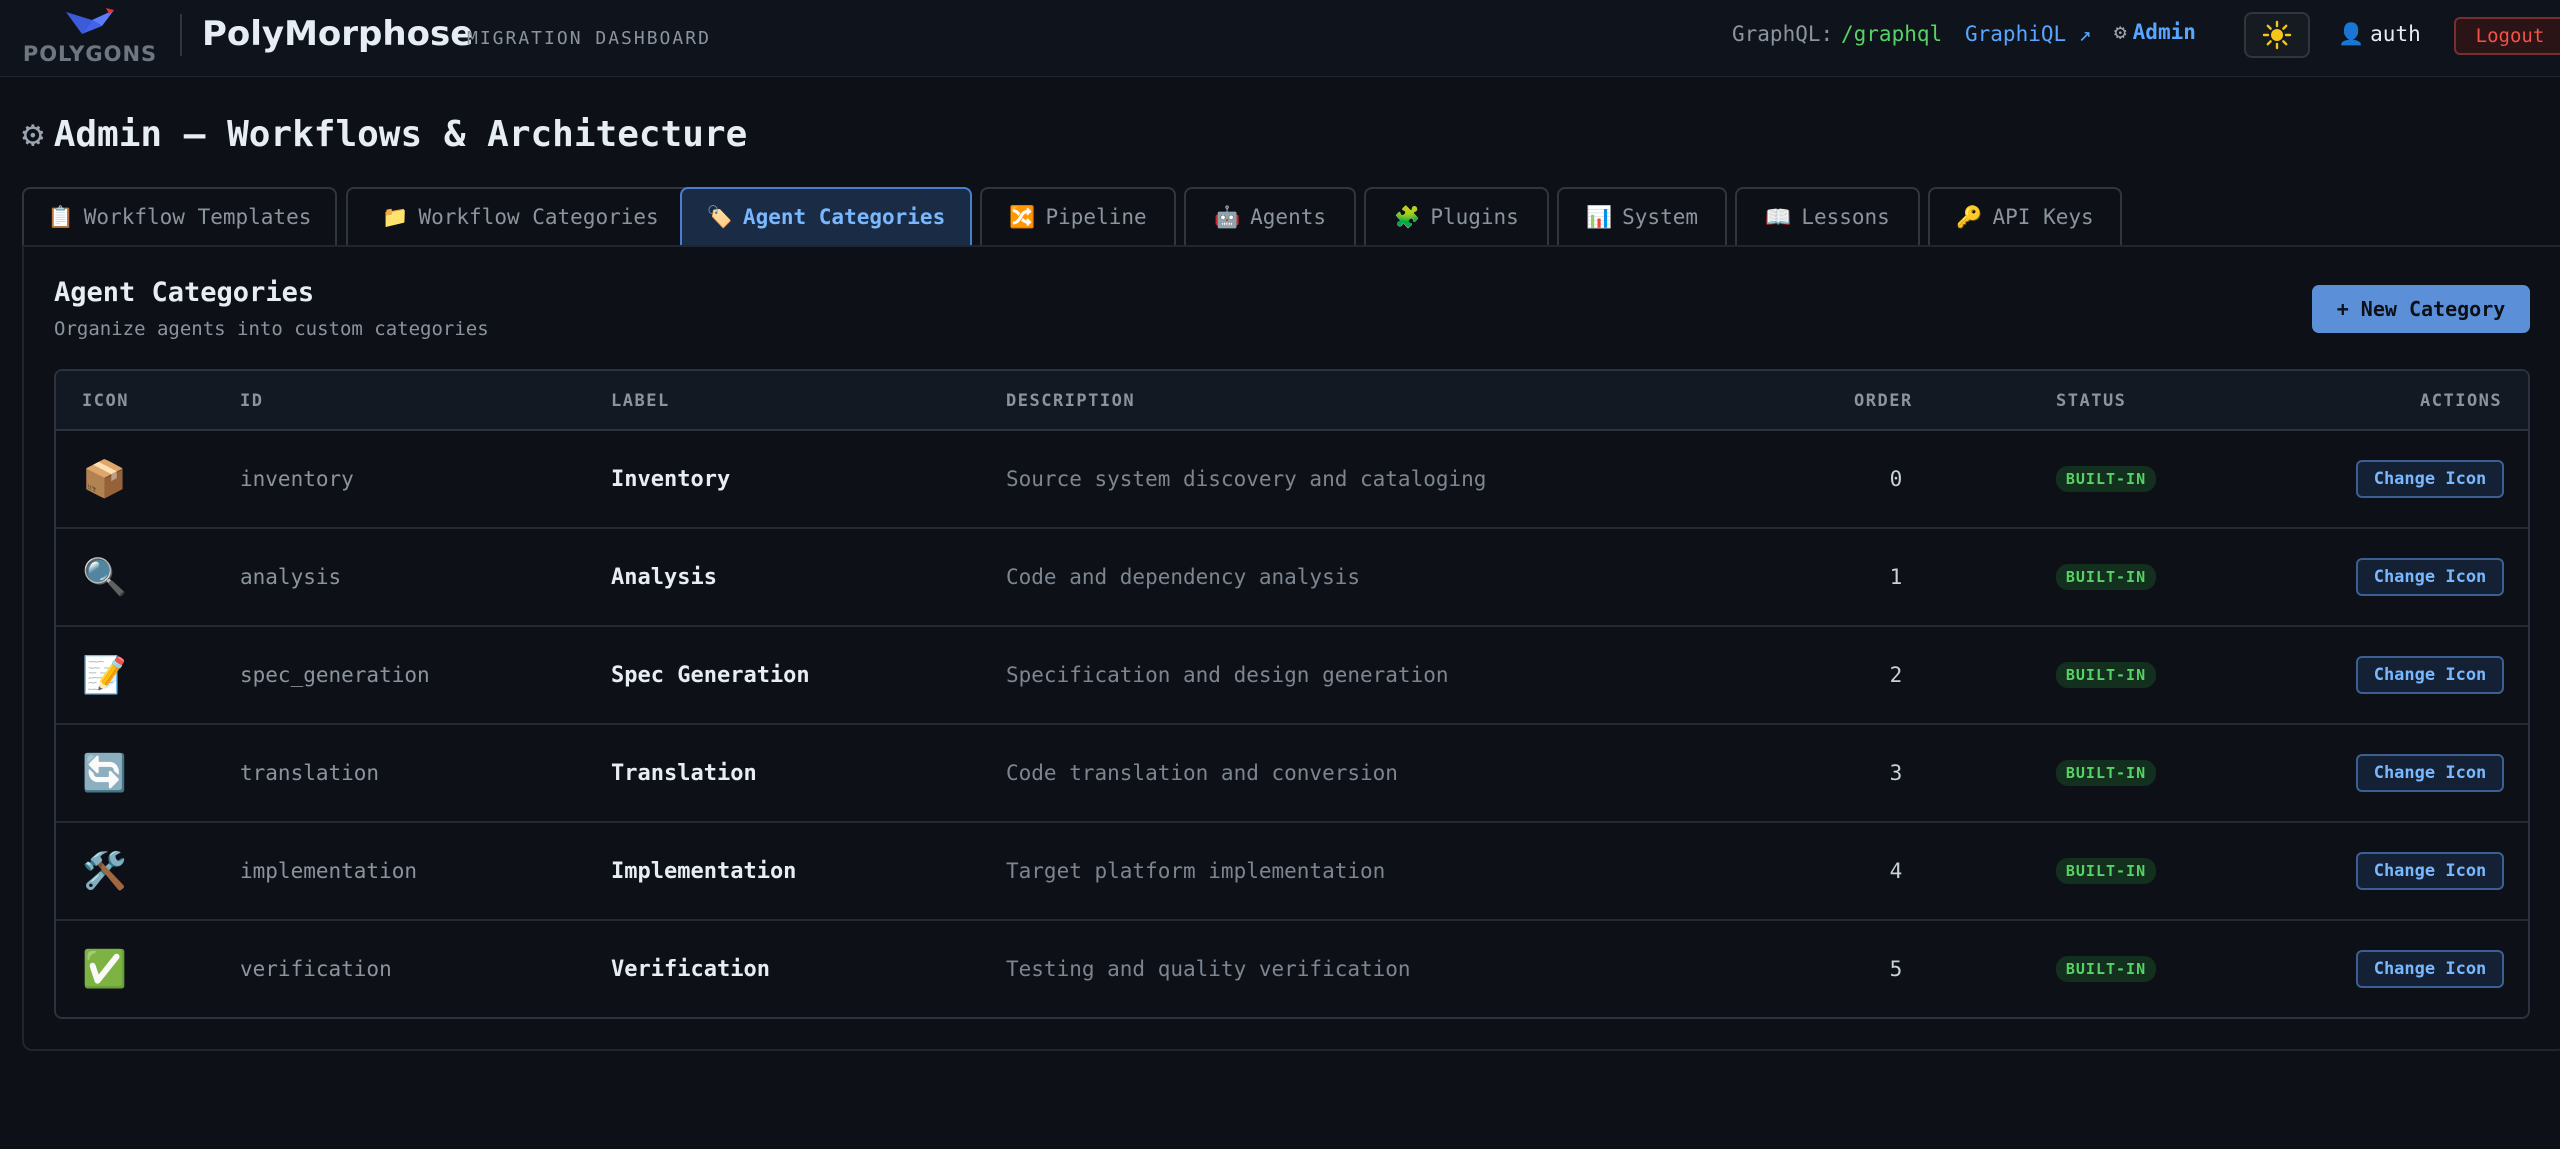  What do you see at coordinates (1896, 871) in the screenshot?
I see `category-order: 4` at bounding box center [1896, 871].